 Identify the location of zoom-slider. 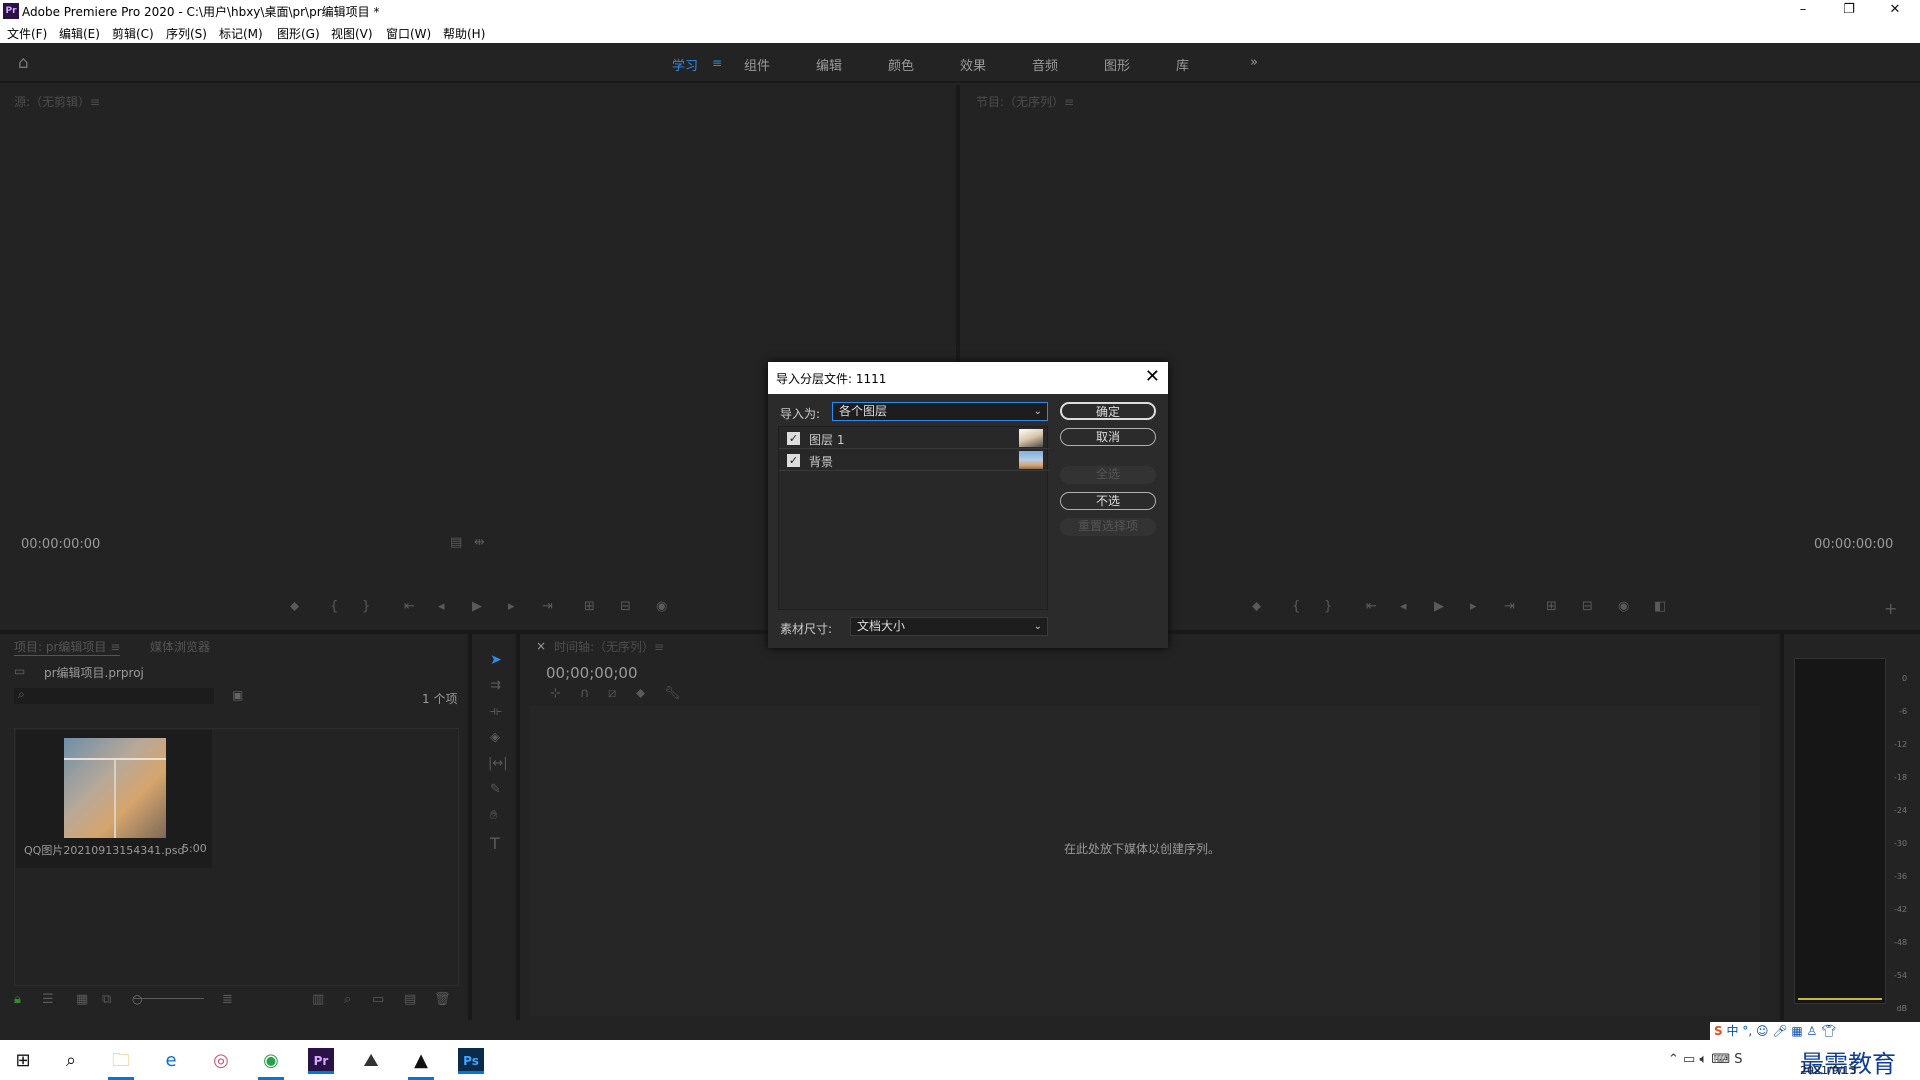
(169, 998).